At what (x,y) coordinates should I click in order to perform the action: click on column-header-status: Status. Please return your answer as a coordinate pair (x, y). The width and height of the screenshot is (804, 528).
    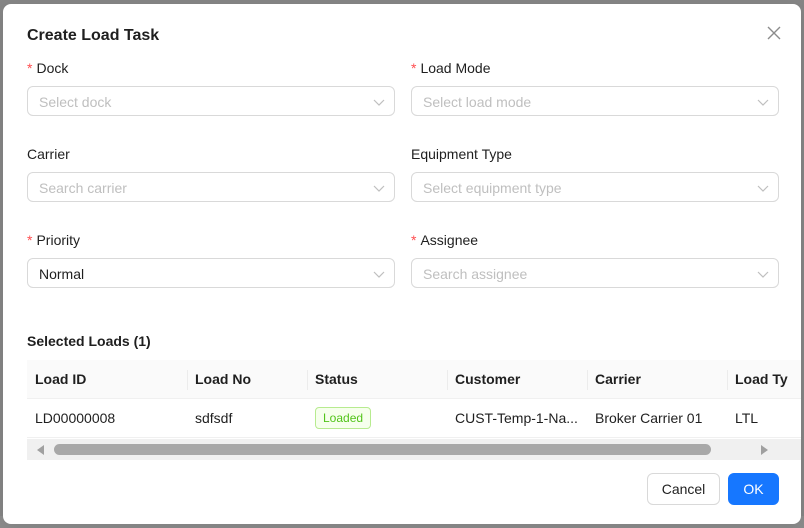
    Looking at the image, I should click on (336, 379).